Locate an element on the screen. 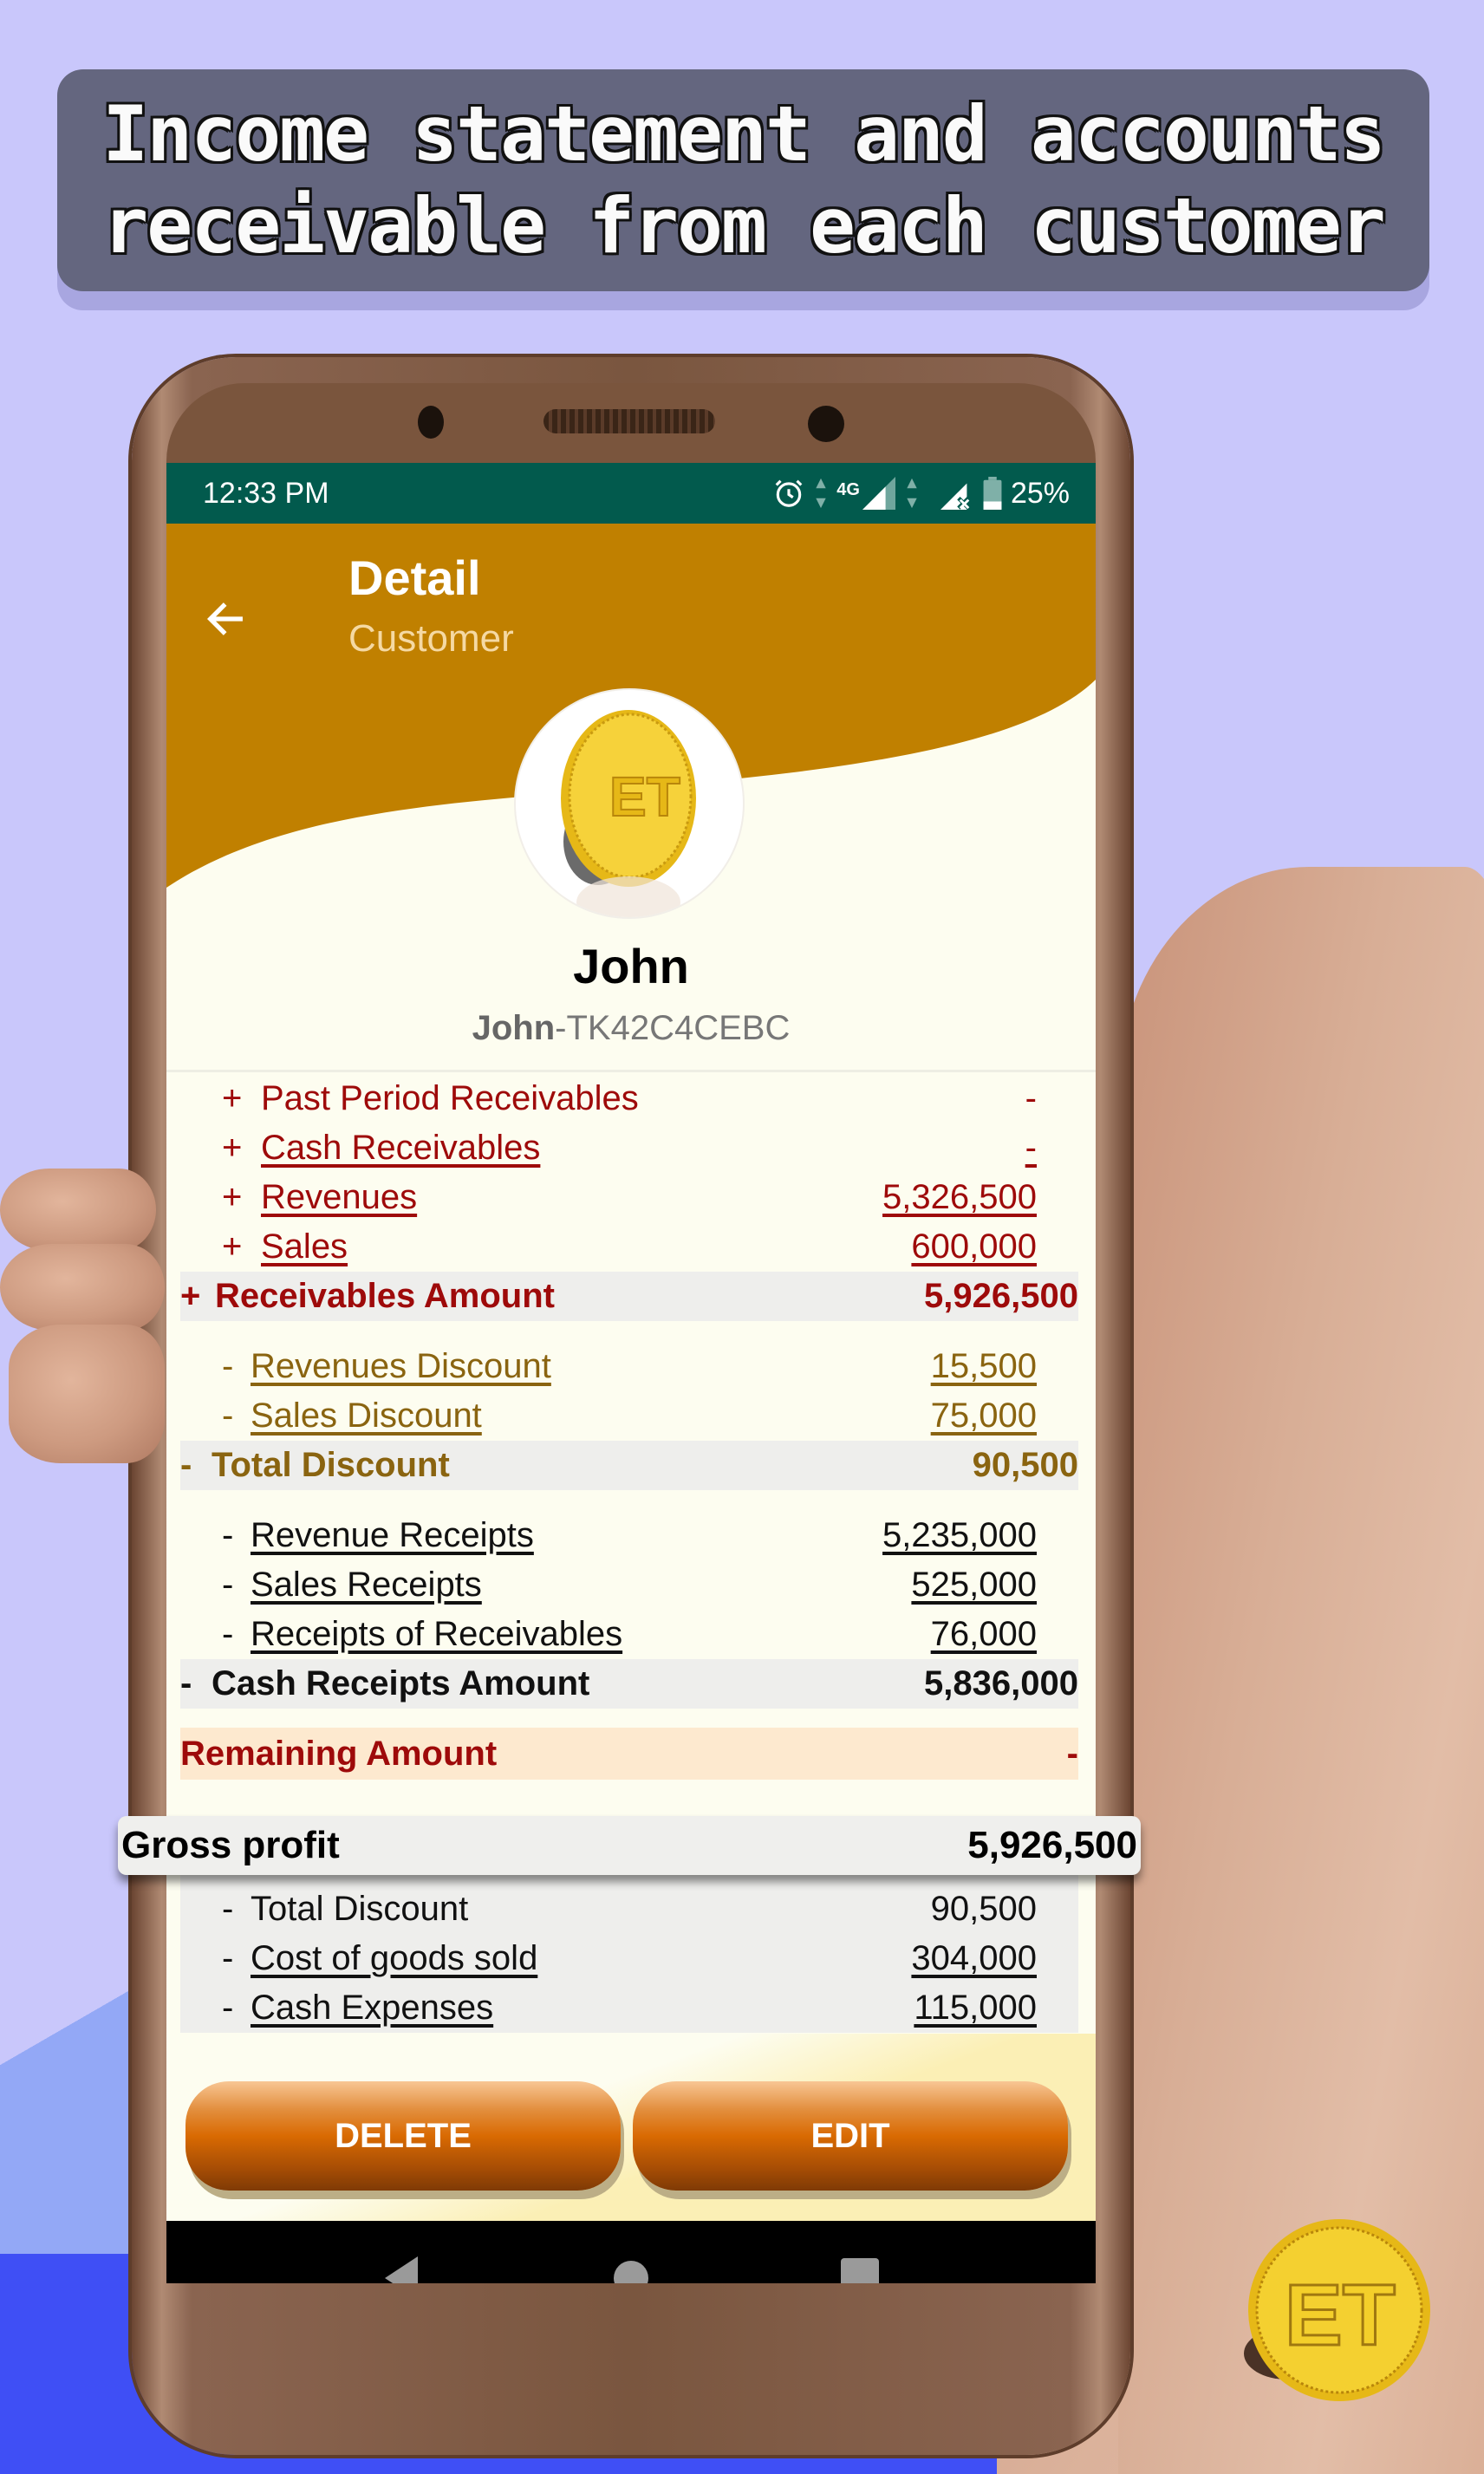 The height and width of the screenshot is (2474, 1484). row-label-link: Sales Receipts is located at coordinates (366, 1585).